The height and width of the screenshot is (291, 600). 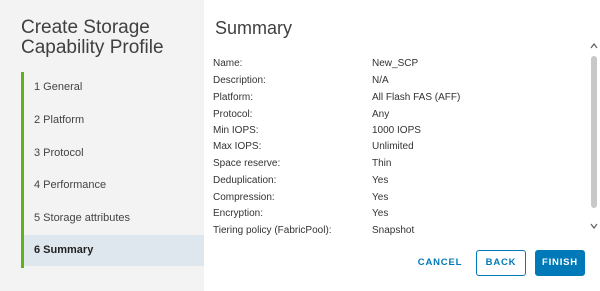 What do you see at coordinates (236, 130) in the screenshot?
I see `summary-label: Min IOPS:` at bounding box center [236, 130].